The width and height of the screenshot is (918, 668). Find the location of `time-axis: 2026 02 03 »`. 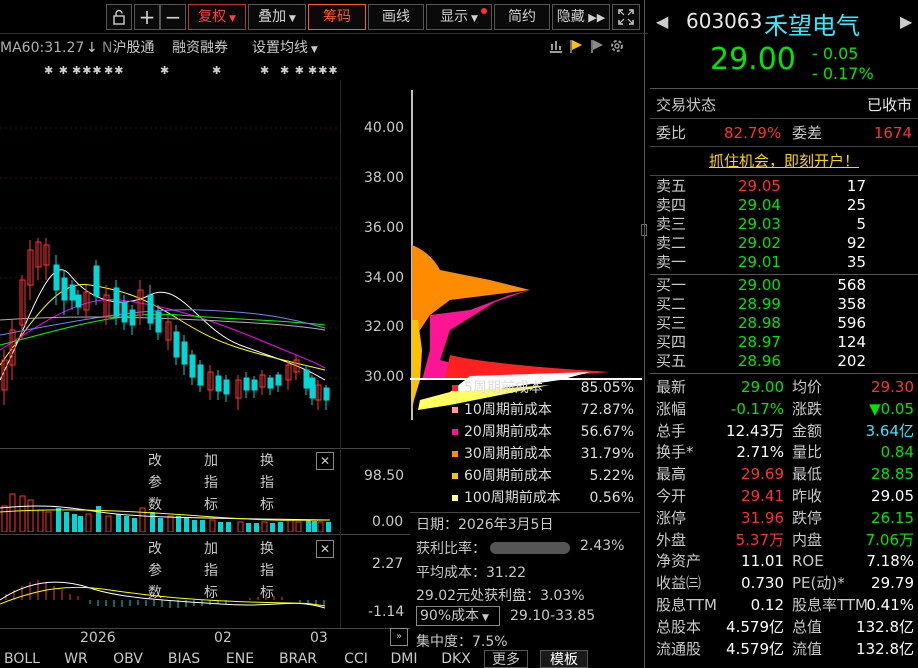

time-axis: 2026 02 03 » is located at coordinates (205, 639).